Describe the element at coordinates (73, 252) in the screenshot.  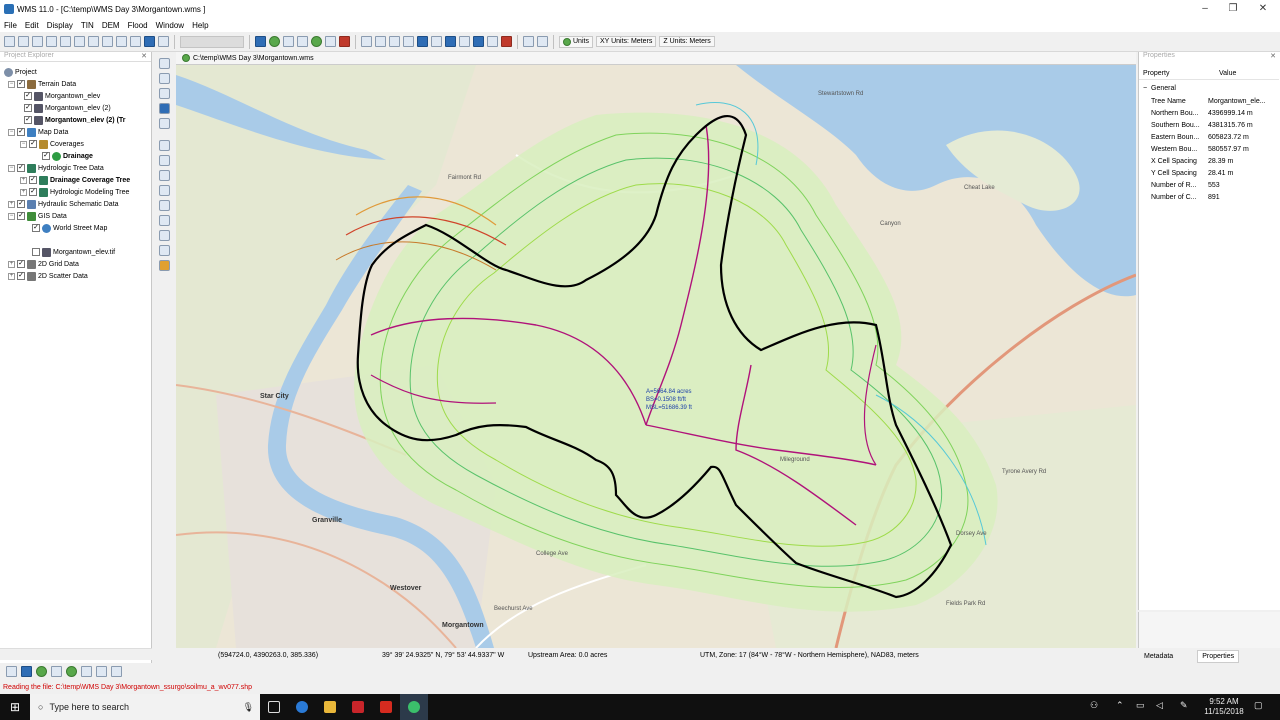
I see `tree-item-tif: Morgantown_elev.tif` at that location.